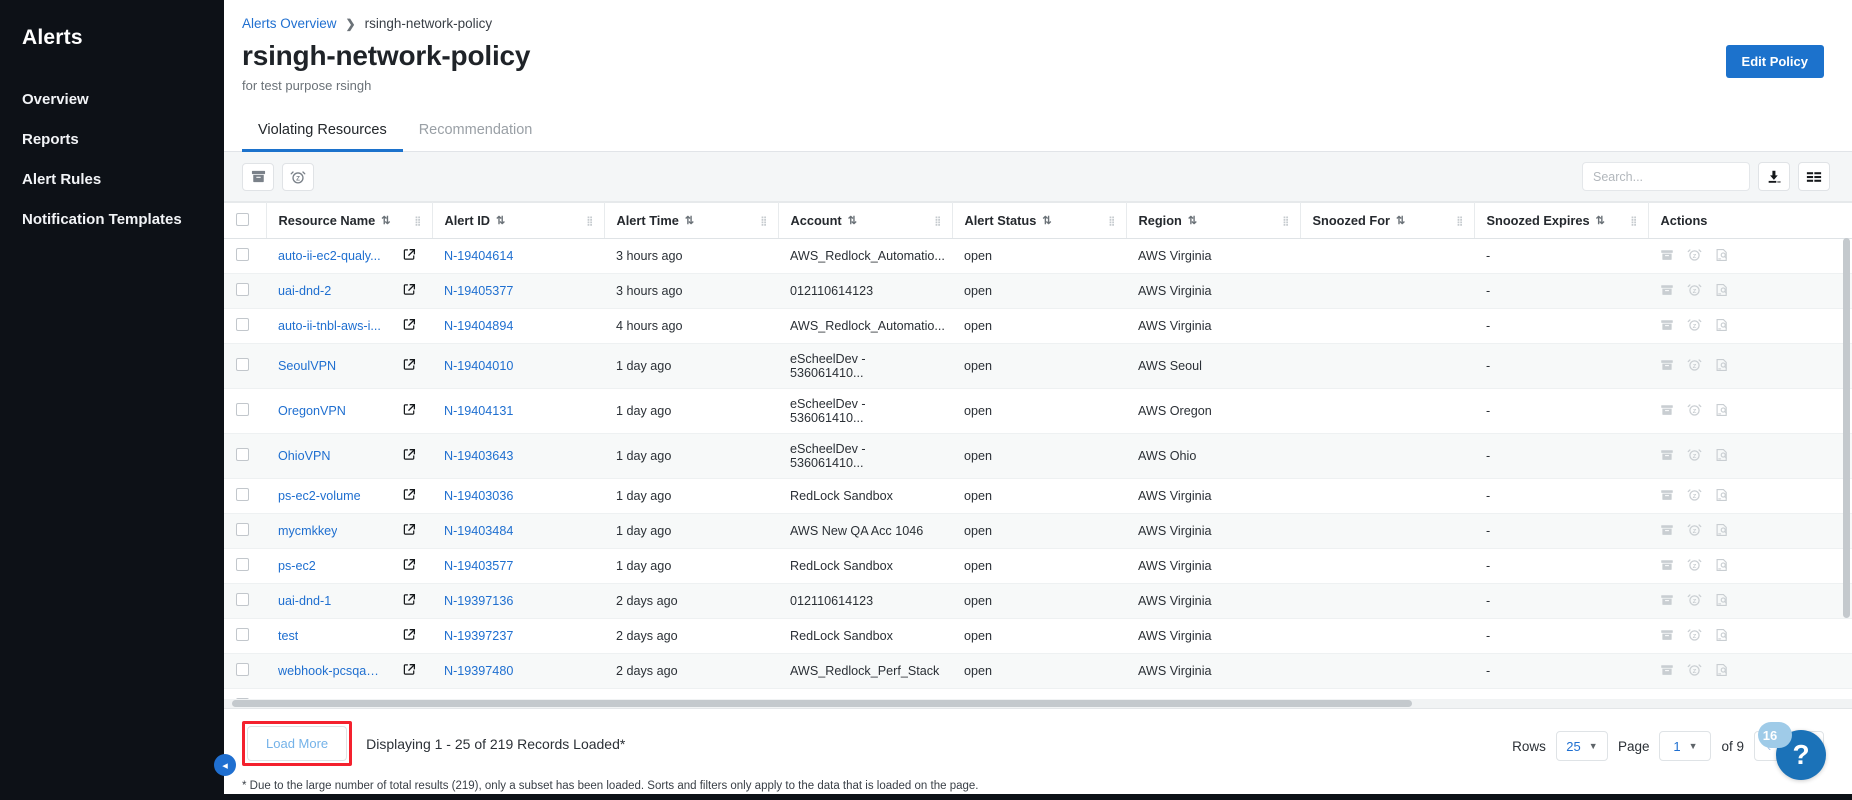 The height and width of the screenshot is (800, 1852). What do you see at coordinates (478, 601) in the screenshot?
I see `alert-id-link: N-19397136` at bounding box center [478, 601].